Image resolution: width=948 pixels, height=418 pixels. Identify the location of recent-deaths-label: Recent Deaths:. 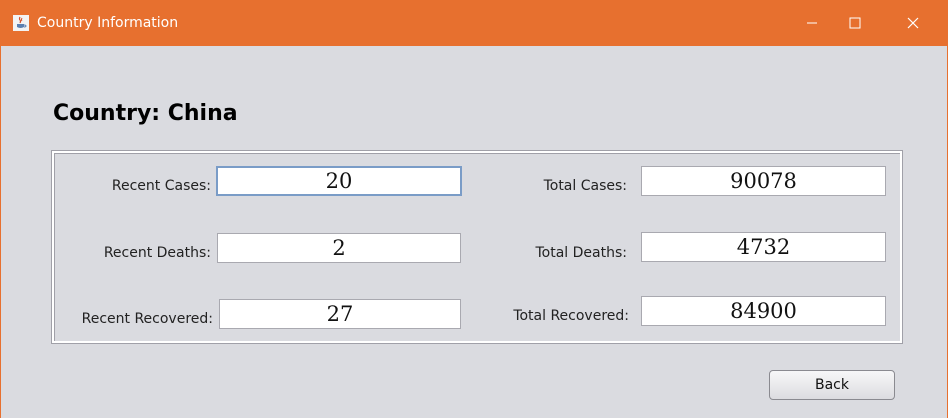
(157, 253).